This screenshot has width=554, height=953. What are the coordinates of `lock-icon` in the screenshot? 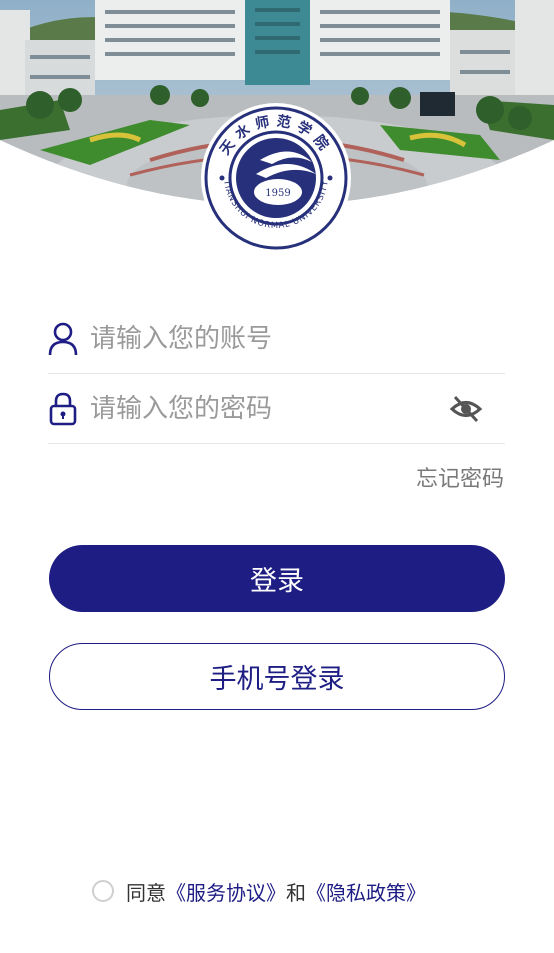 It's located at (63, 409).